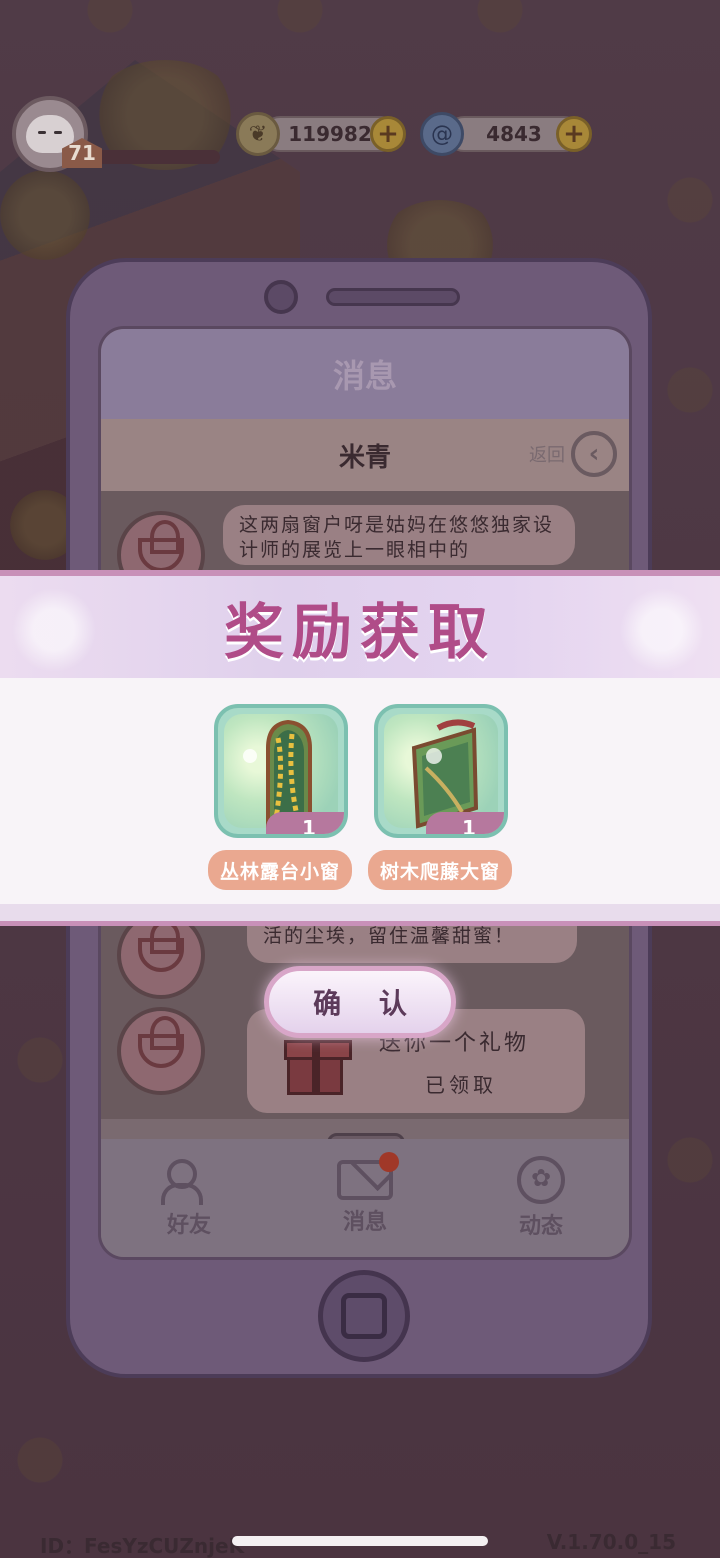  Describe the element at coordinates (399, 535) in the screenshot. I see `chat-message: 这两扇窗户呀是姑妈在悠悠独家设计师的展览上一眼相中的` at that location.